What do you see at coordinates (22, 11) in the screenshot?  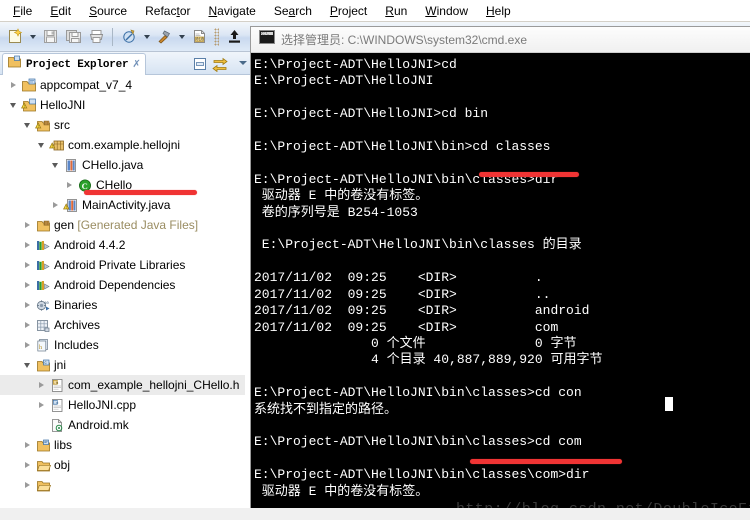 I see `menu-item-file: File` at bounding box center [22, 11].